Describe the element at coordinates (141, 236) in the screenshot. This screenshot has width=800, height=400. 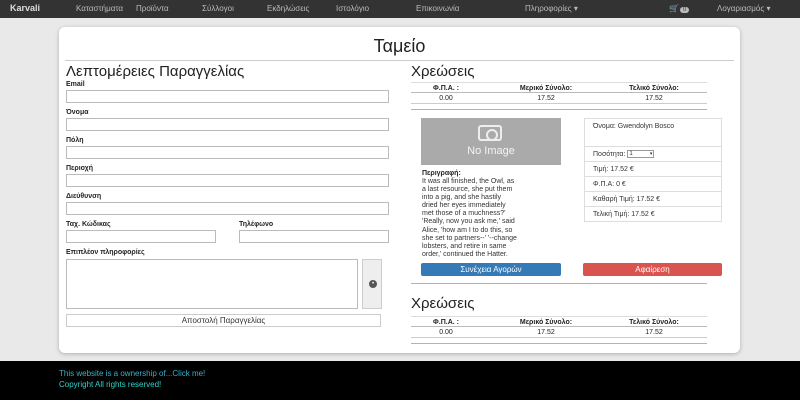
I see `zip-field` at that location.